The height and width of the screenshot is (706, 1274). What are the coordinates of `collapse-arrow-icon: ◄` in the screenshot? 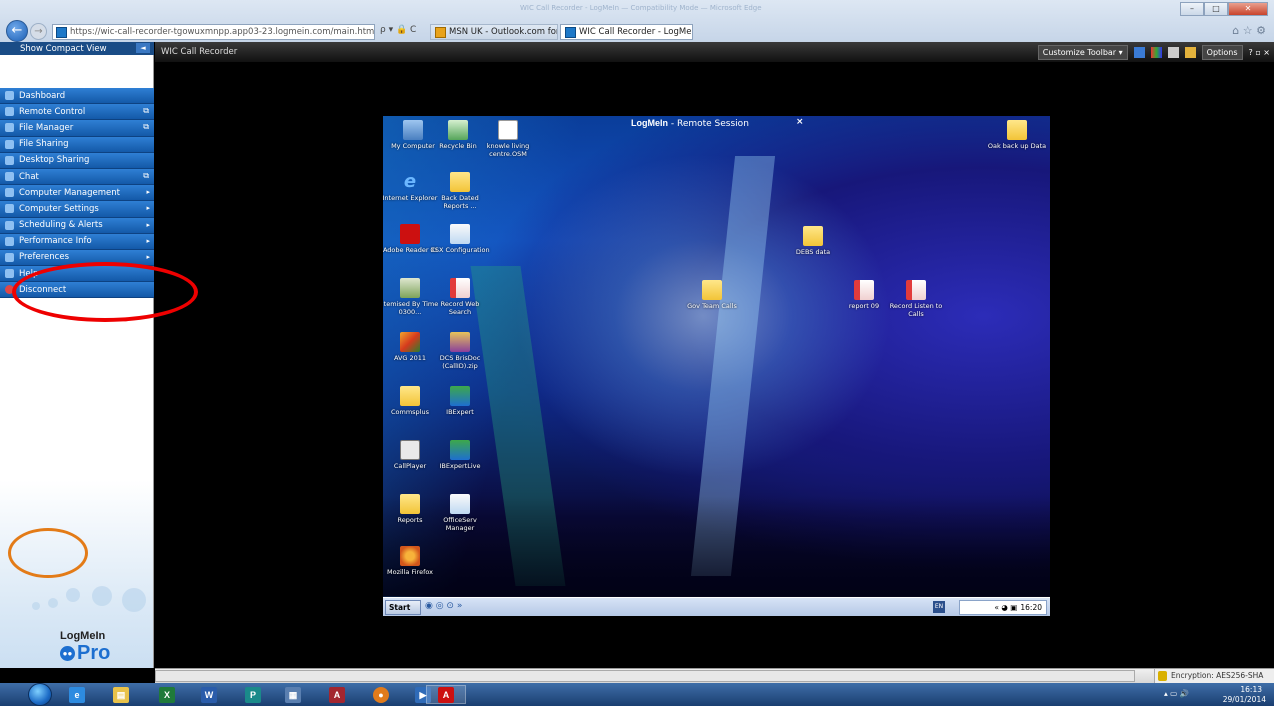 It's located at (143, 48).